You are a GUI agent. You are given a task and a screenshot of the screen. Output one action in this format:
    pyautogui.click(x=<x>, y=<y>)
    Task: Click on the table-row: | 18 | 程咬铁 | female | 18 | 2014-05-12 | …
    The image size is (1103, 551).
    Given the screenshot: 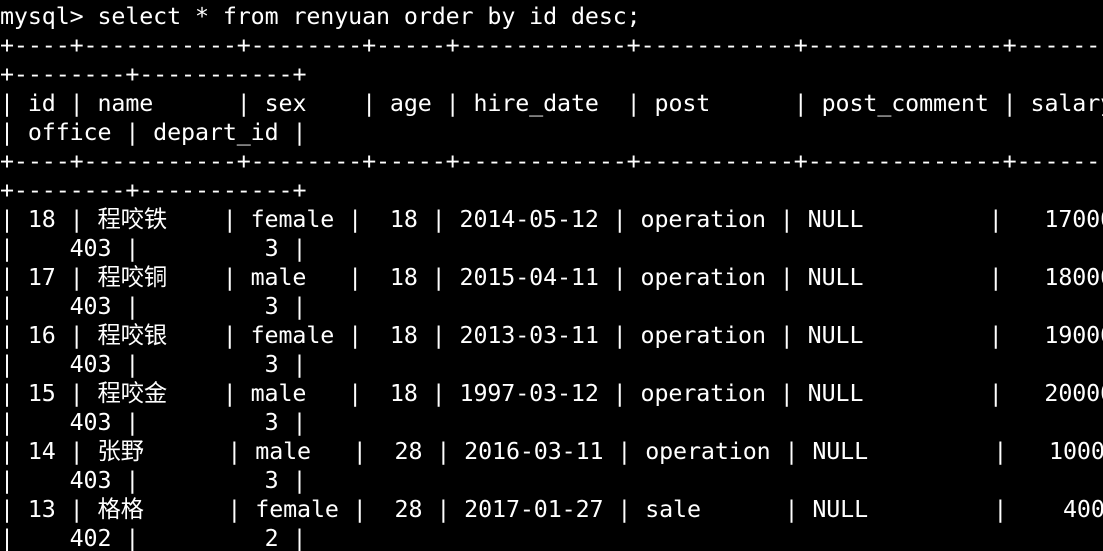 What is the action you would take?
    pyautogui.click(x=551, y=219)
    